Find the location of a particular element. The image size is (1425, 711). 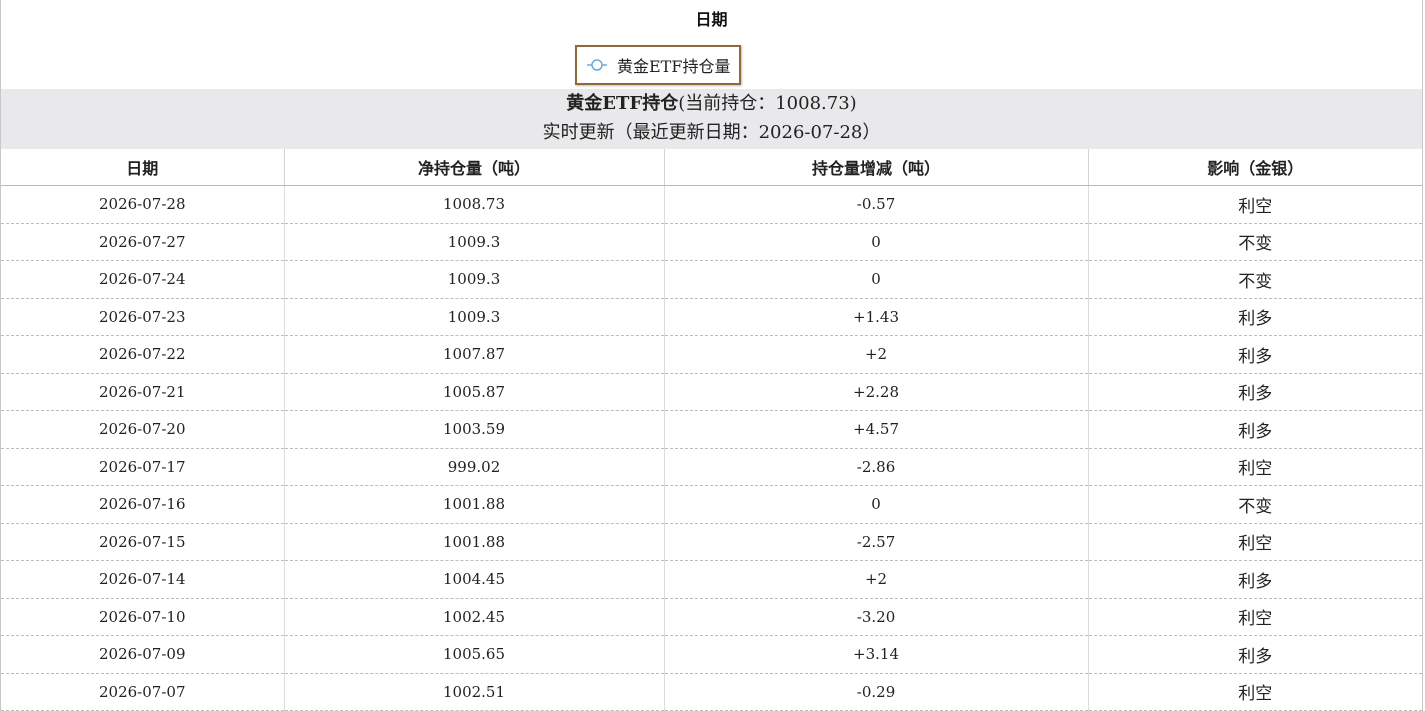

series-toggle-icon is located at coordinates (597, 65).